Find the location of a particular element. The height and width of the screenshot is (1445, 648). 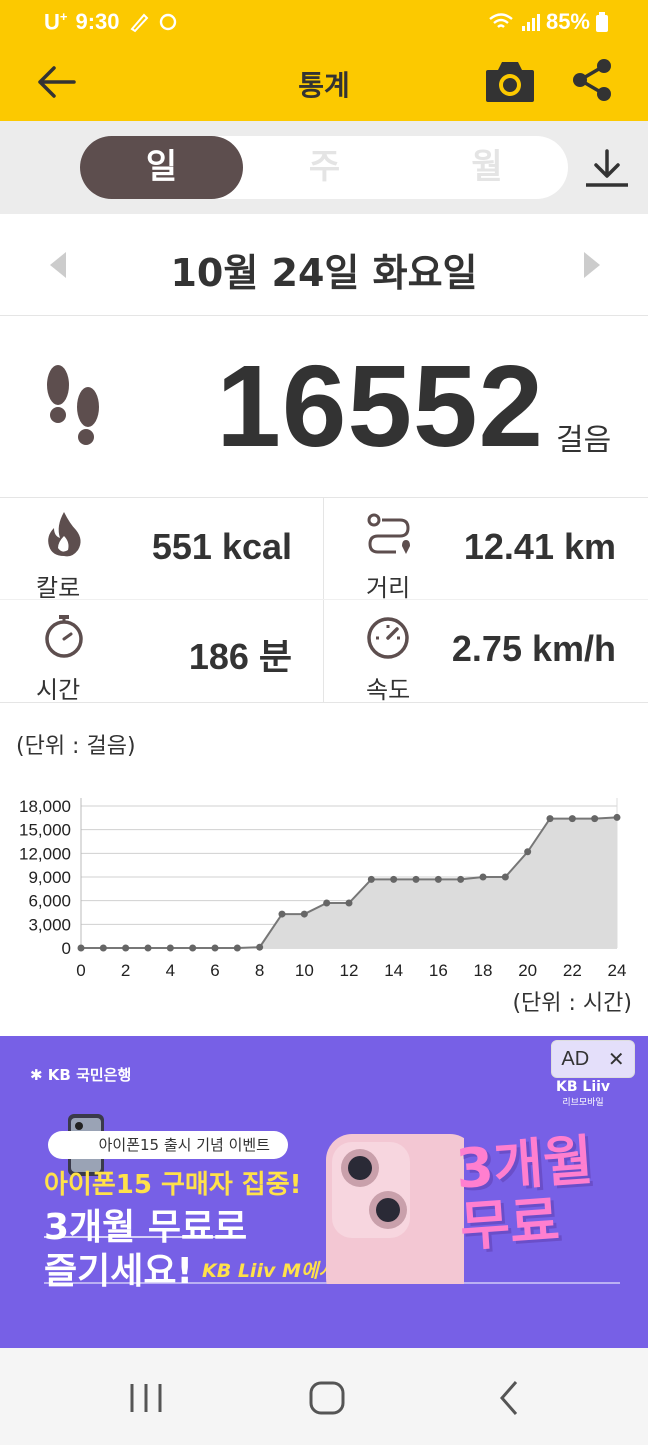

tab-day: 일 is located at coordinates (161, 167).